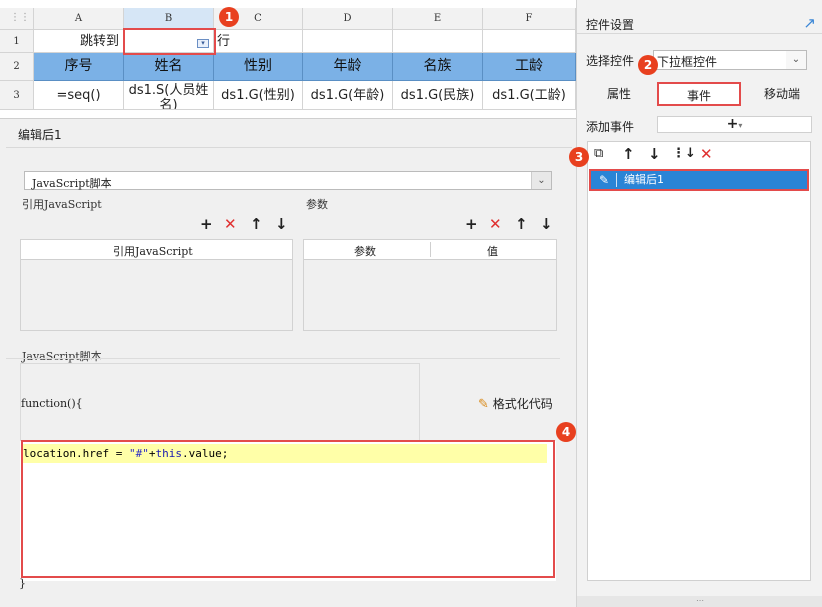 This screenshot has height=607, width=822. I want to click on editor-title: 编辑后1, so click(40, 135).